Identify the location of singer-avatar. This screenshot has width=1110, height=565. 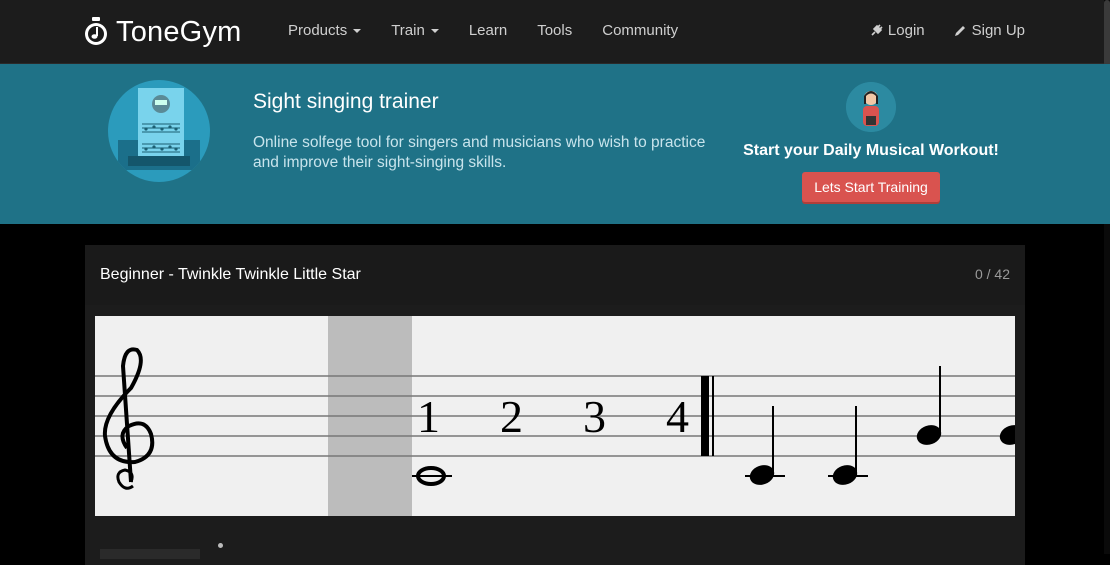
(871, 107).